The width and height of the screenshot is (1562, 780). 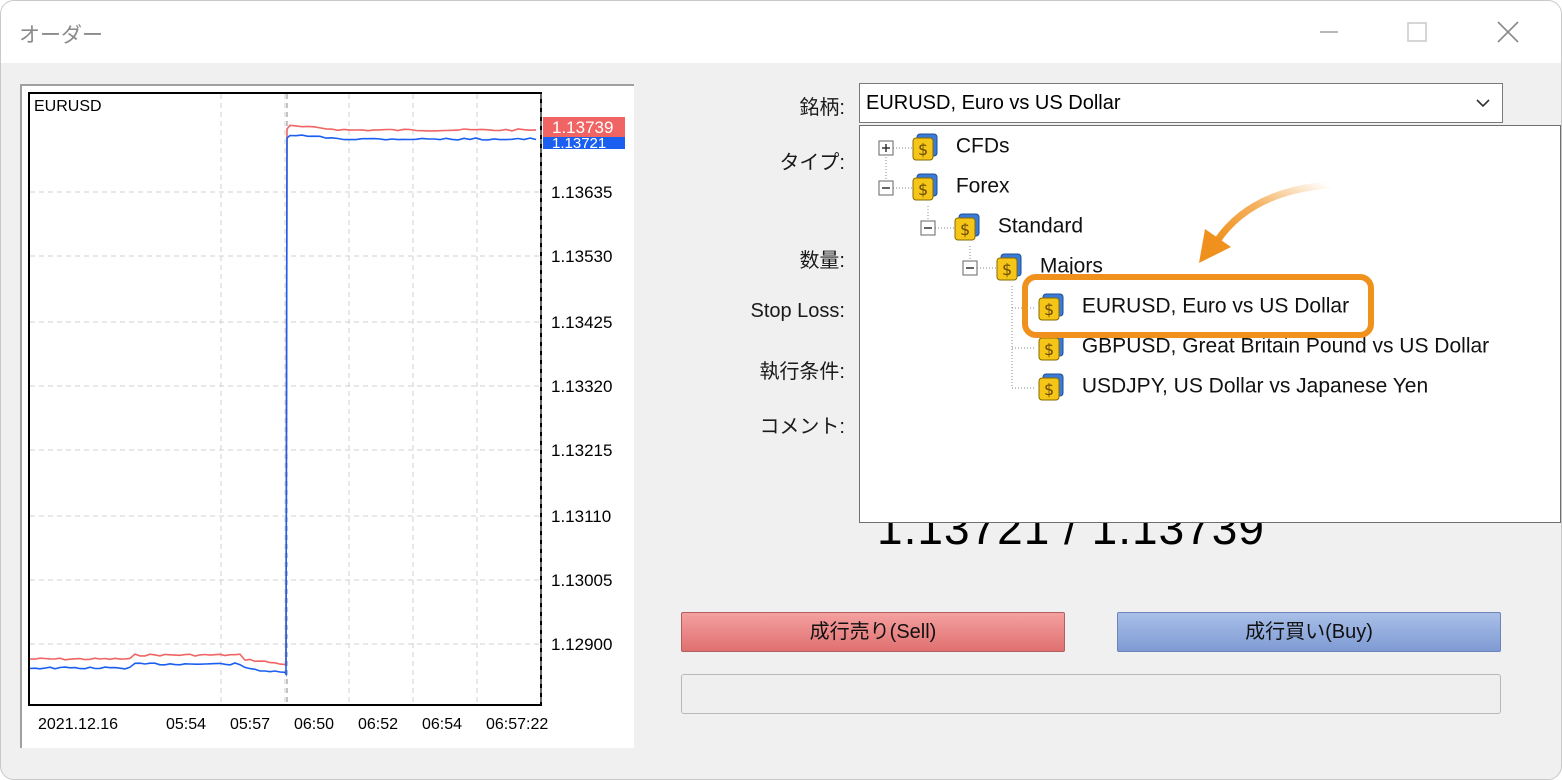 I want to click on pointer-arrow-icon, so click(x=1266, y=222).